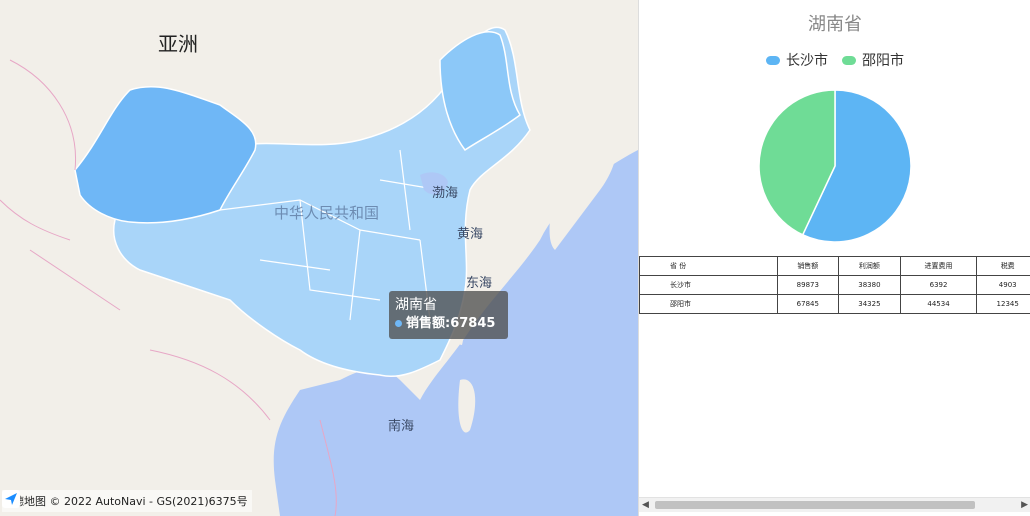 The width and height of the screenshot is (1030, 516). Describe the element at coordinates (938, 285) in the screenshot. I see `cell: 6392` at that location.